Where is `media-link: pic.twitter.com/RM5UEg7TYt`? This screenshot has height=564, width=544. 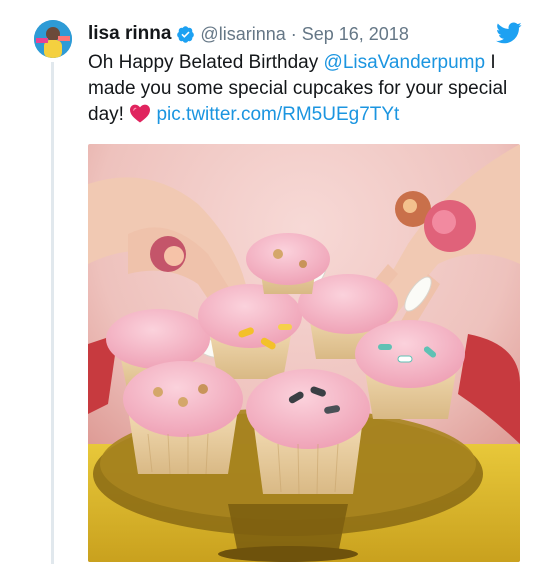 media-link: pic.twitter.com/RM5UEg7TYt is located at coordinates (277, 114).